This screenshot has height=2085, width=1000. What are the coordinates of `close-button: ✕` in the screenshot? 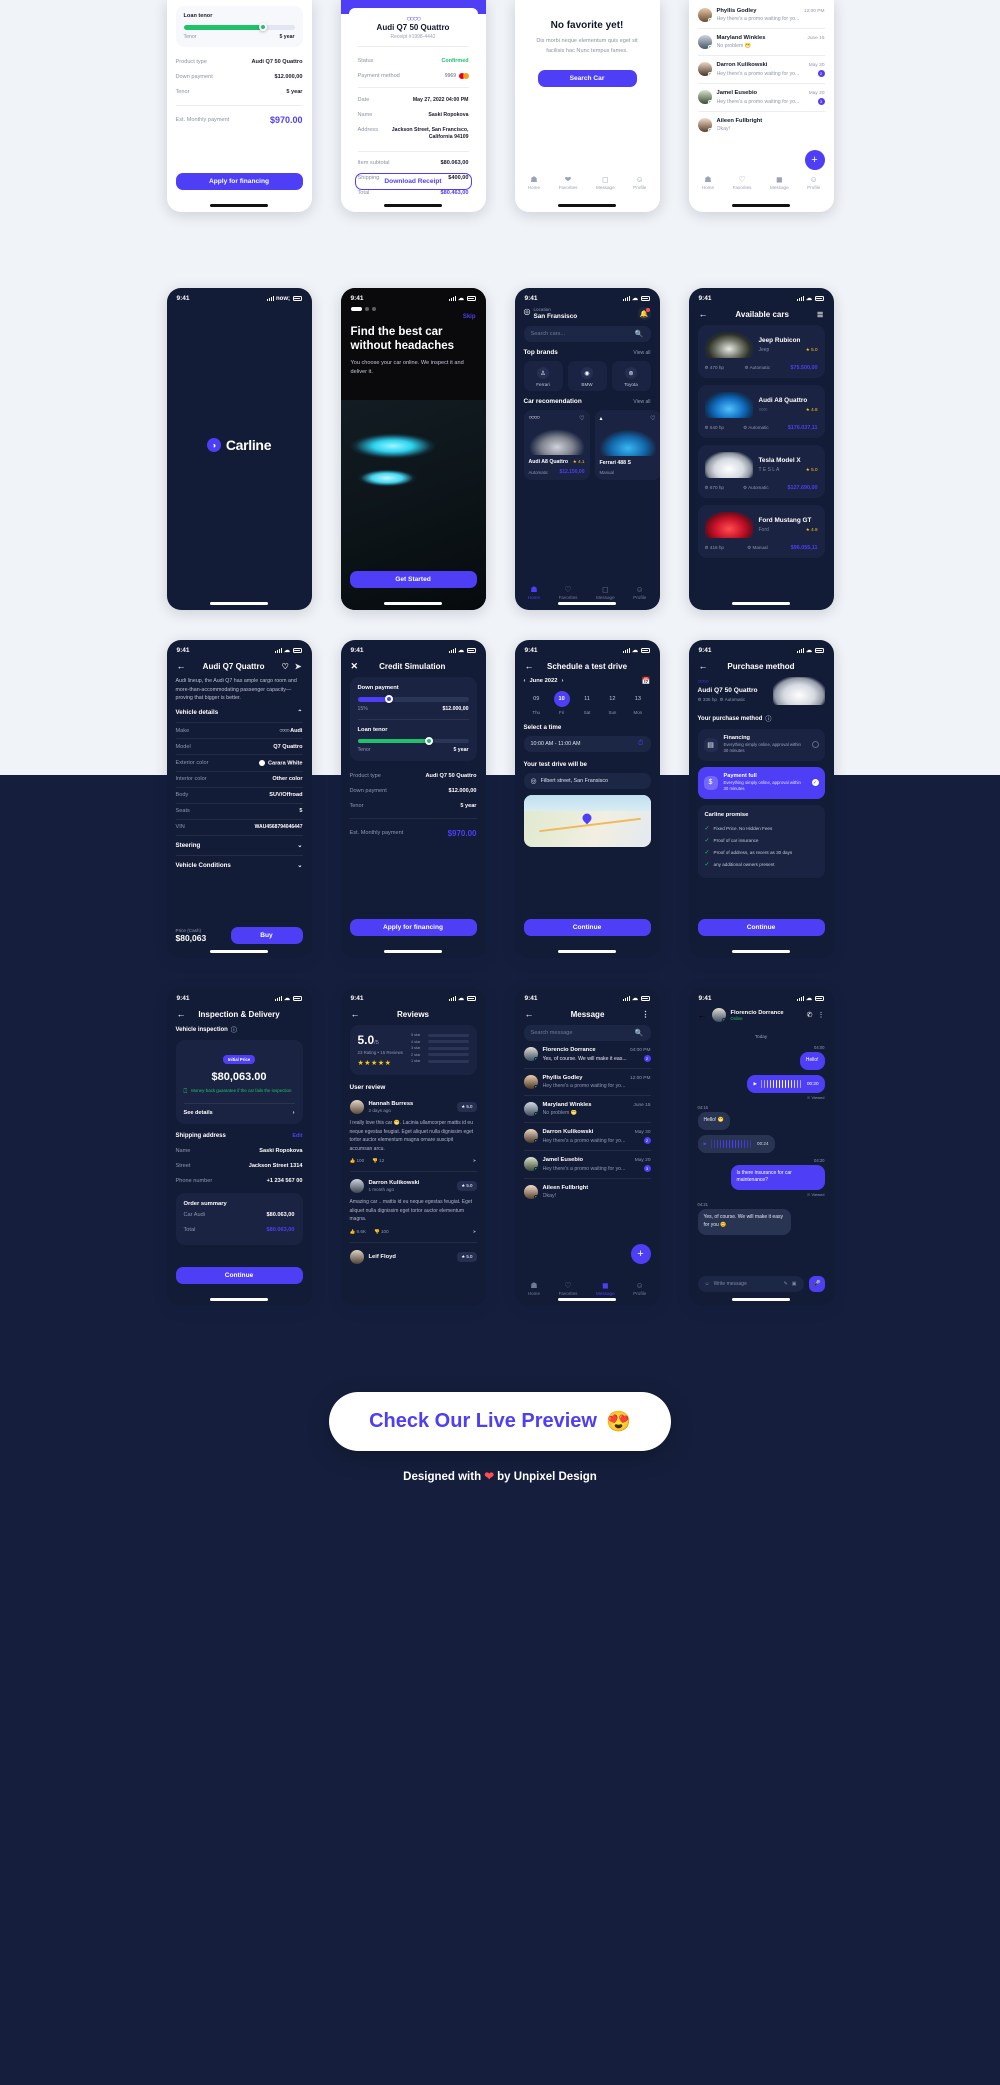 It's located at (355, 666).